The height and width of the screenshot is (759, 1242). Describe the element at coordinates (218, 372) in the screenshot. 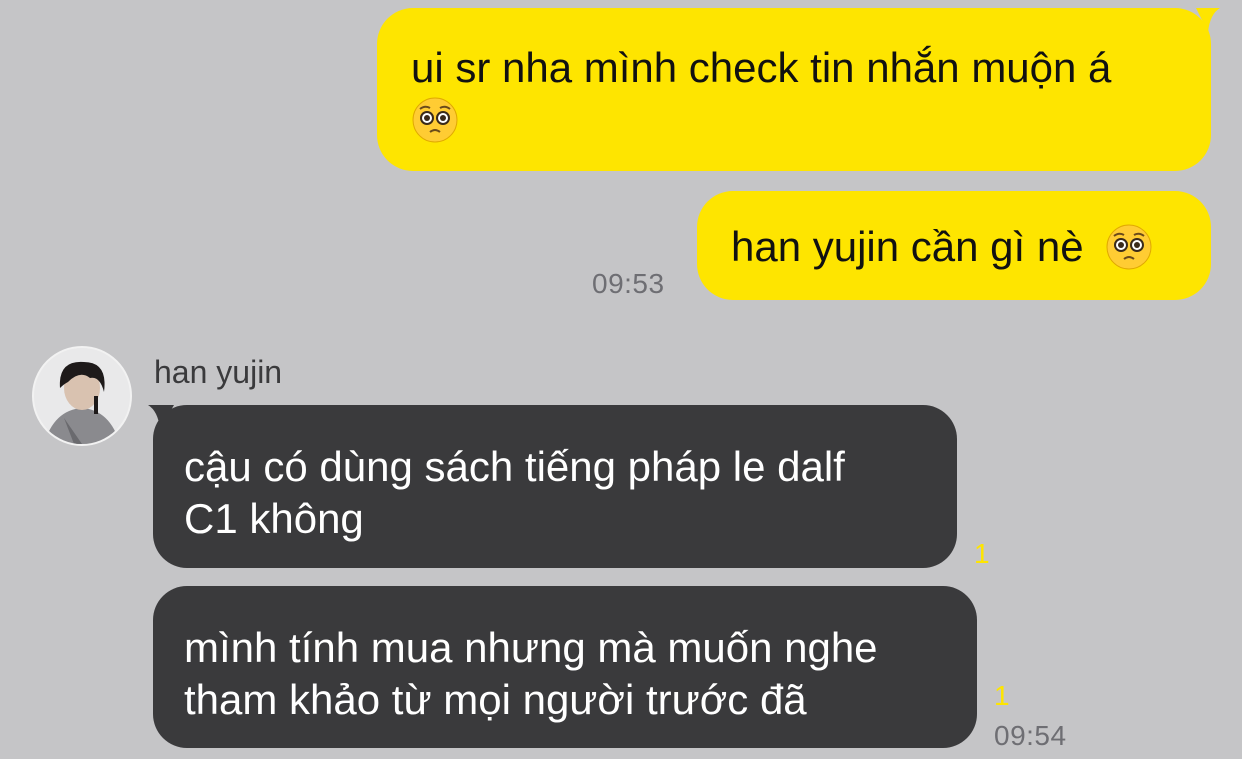

I see `sender-name: han yujin` at that location.